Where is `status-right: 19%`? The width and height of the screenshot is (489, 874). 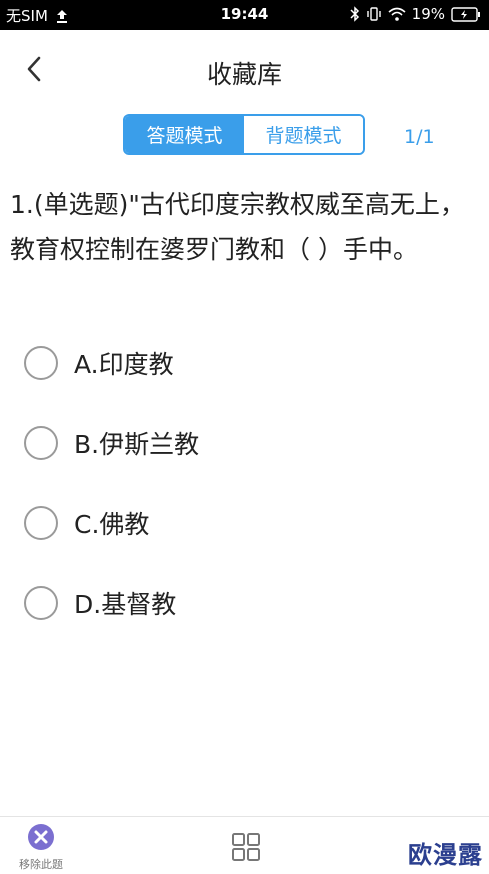
status-right: 19% is located at coordinates (415, 14).